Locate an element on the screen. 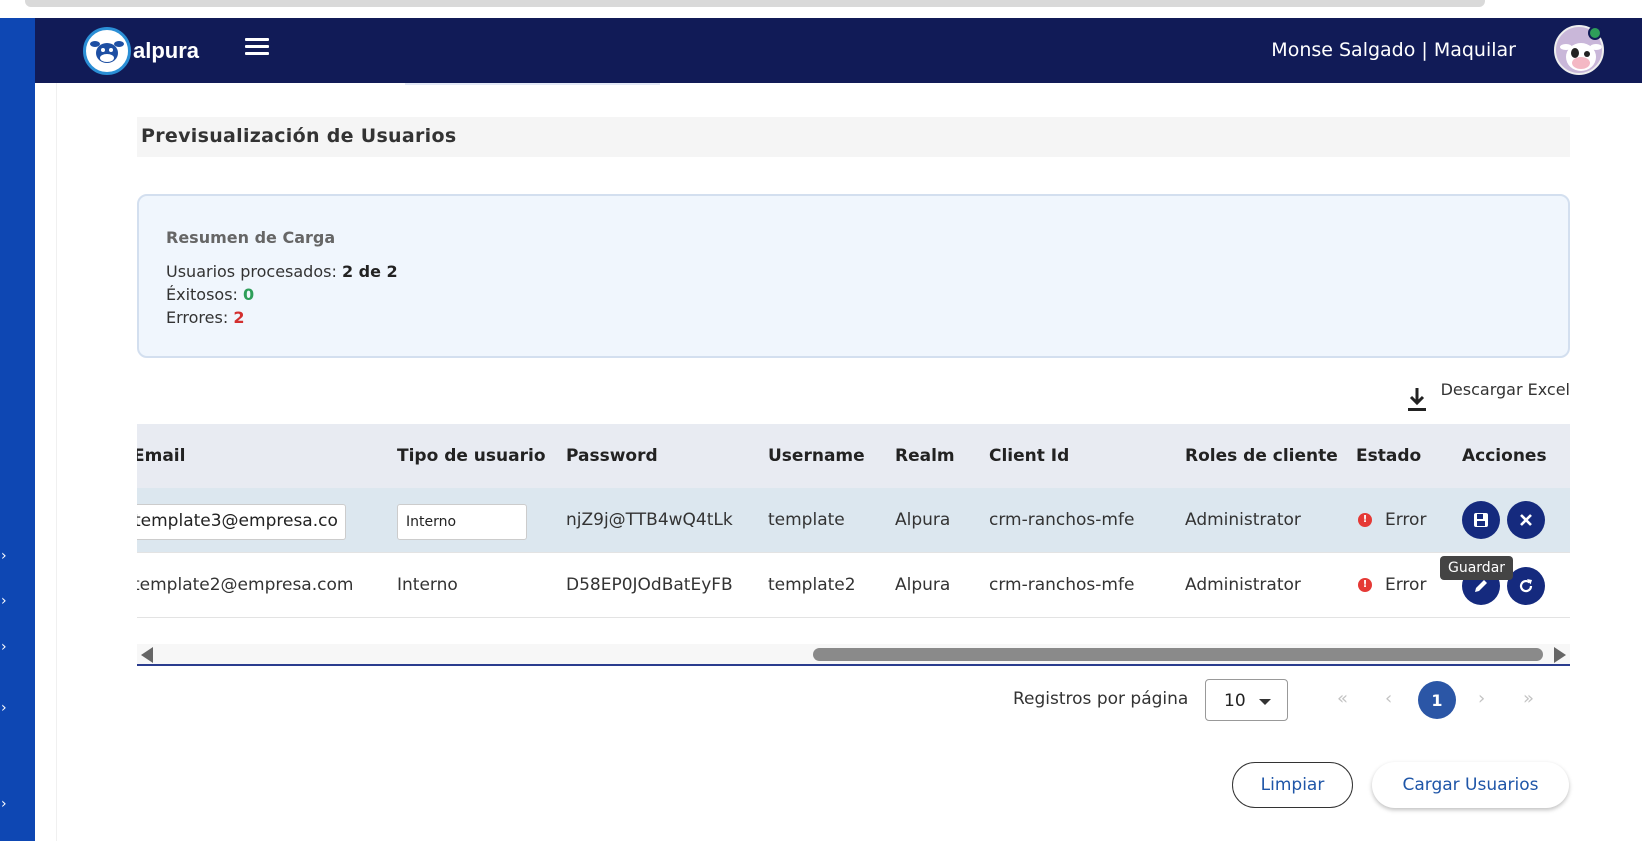 The height and width of the screenshot is (841, 1642). download-label: Descargar Excel is located at coordinates (1505, 389).